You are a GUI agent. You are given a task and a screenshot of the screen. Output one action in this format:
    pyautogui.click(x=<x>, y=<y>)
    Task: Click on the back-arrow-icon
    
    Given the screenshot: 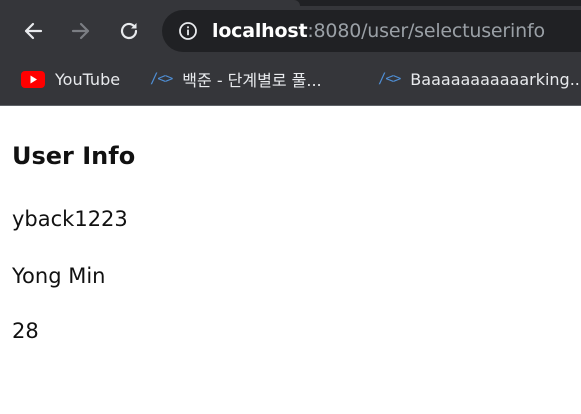 What is the action you would take?
    pyautogui.click(x=33, y=31)
    